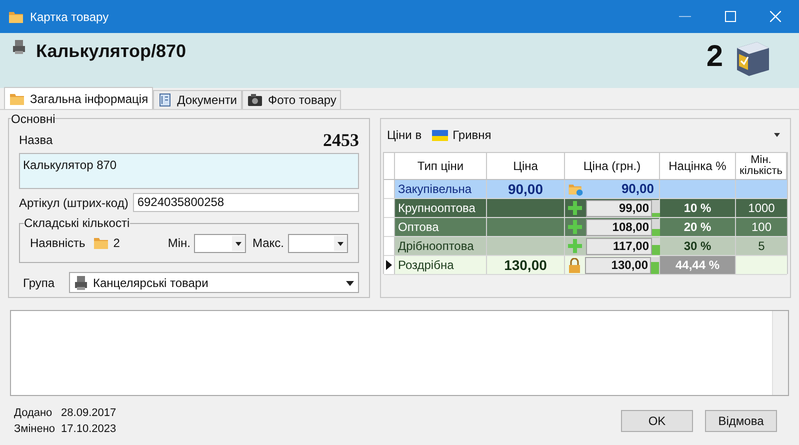 This screenshot has height=445, width=799. I want to click on changed-date: 17.10.2023, so click(88, 429).